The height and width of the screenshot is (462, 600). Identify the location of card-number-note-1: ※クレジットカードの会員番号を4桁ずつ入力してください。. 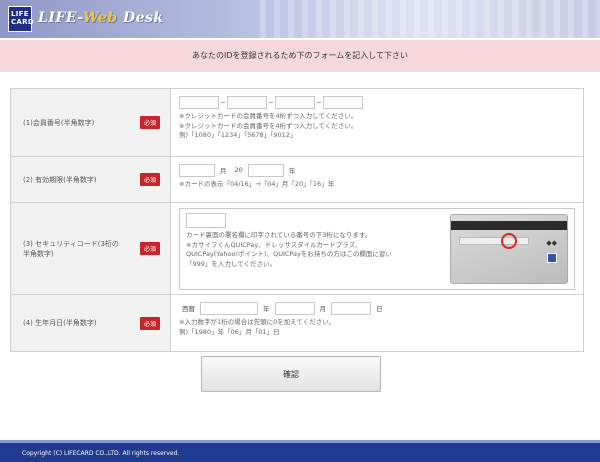
(268, 116).